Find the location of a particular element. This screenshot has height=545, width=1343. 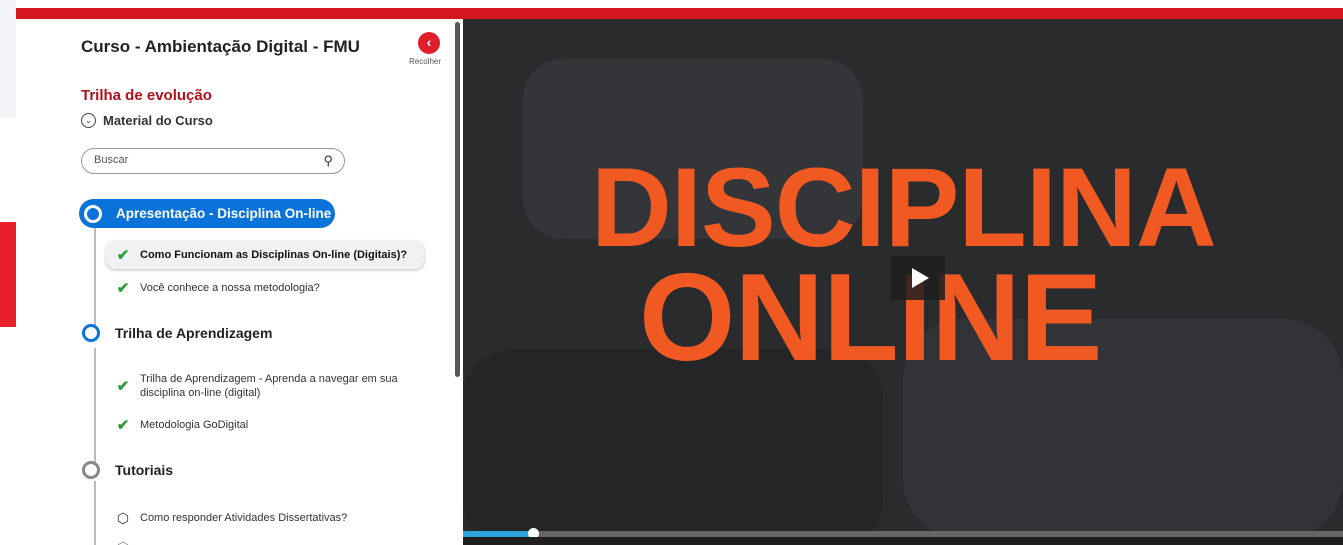

lesson-item: ✔ Metodologia GoDigital is located at coordinates (258, 425).